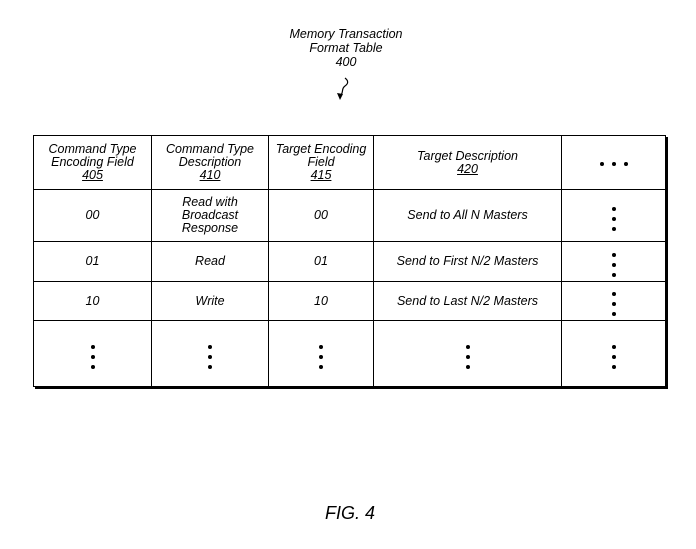 The width and height of the screenshot is (696, 549). Describe the element at coordinates (467, 168) in the screenshot. I see `ref-420: 420` at that location.